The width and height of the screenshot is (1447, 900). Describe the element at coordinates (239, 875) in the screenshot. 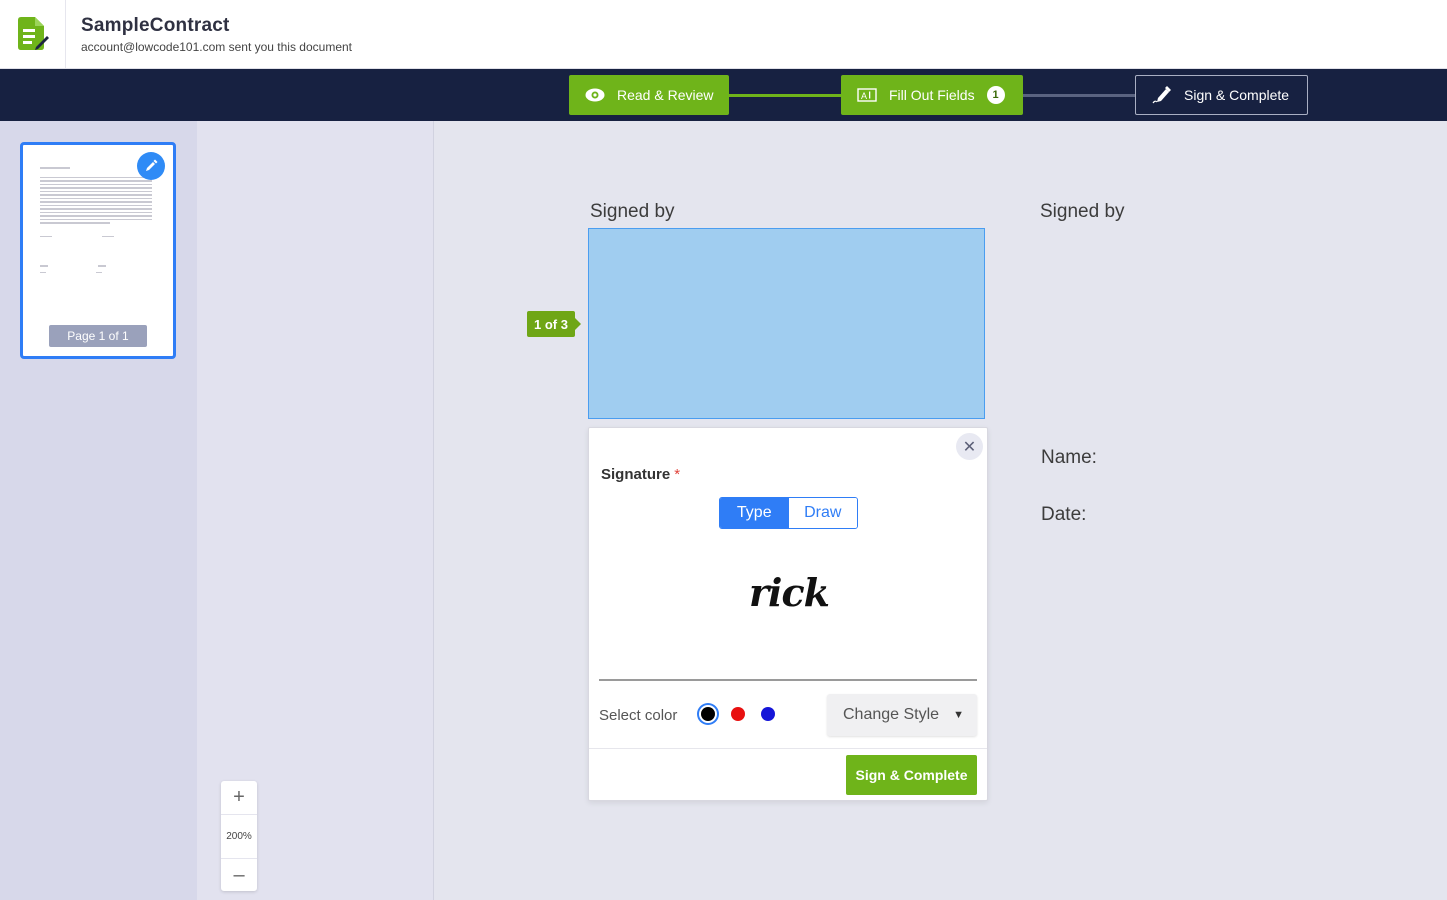

I see `zoom-out-button: –` at that location.